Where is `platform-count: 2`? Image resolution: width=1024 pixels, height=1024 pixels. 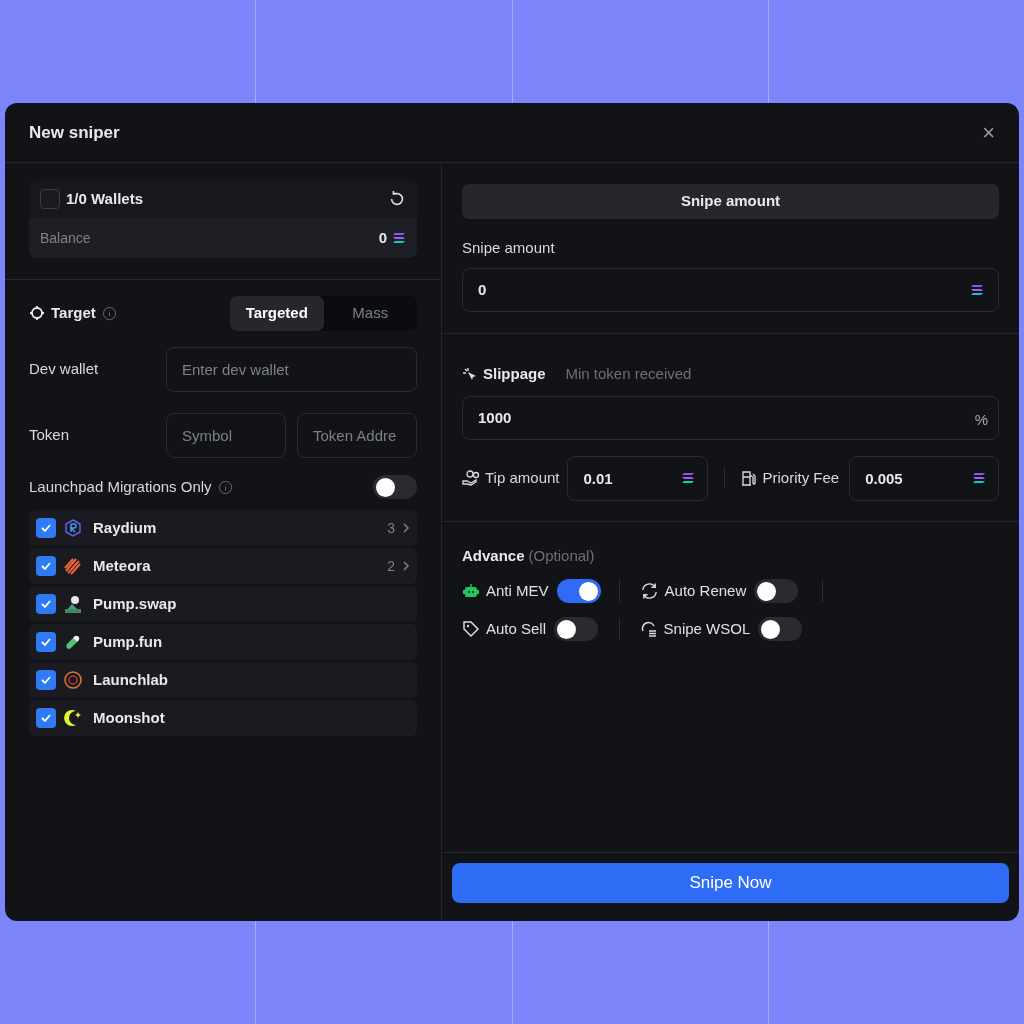 platform-count: 2 is located at coordinates (391, 566).